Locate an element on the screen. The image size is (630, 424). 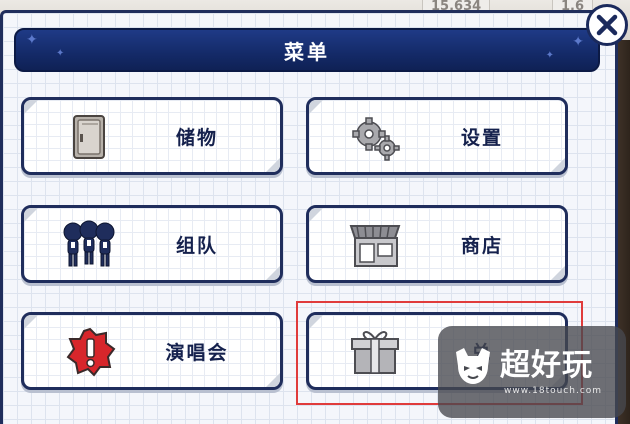
menu-item-concert: 演唱会 is located at coordinates (152, 351).